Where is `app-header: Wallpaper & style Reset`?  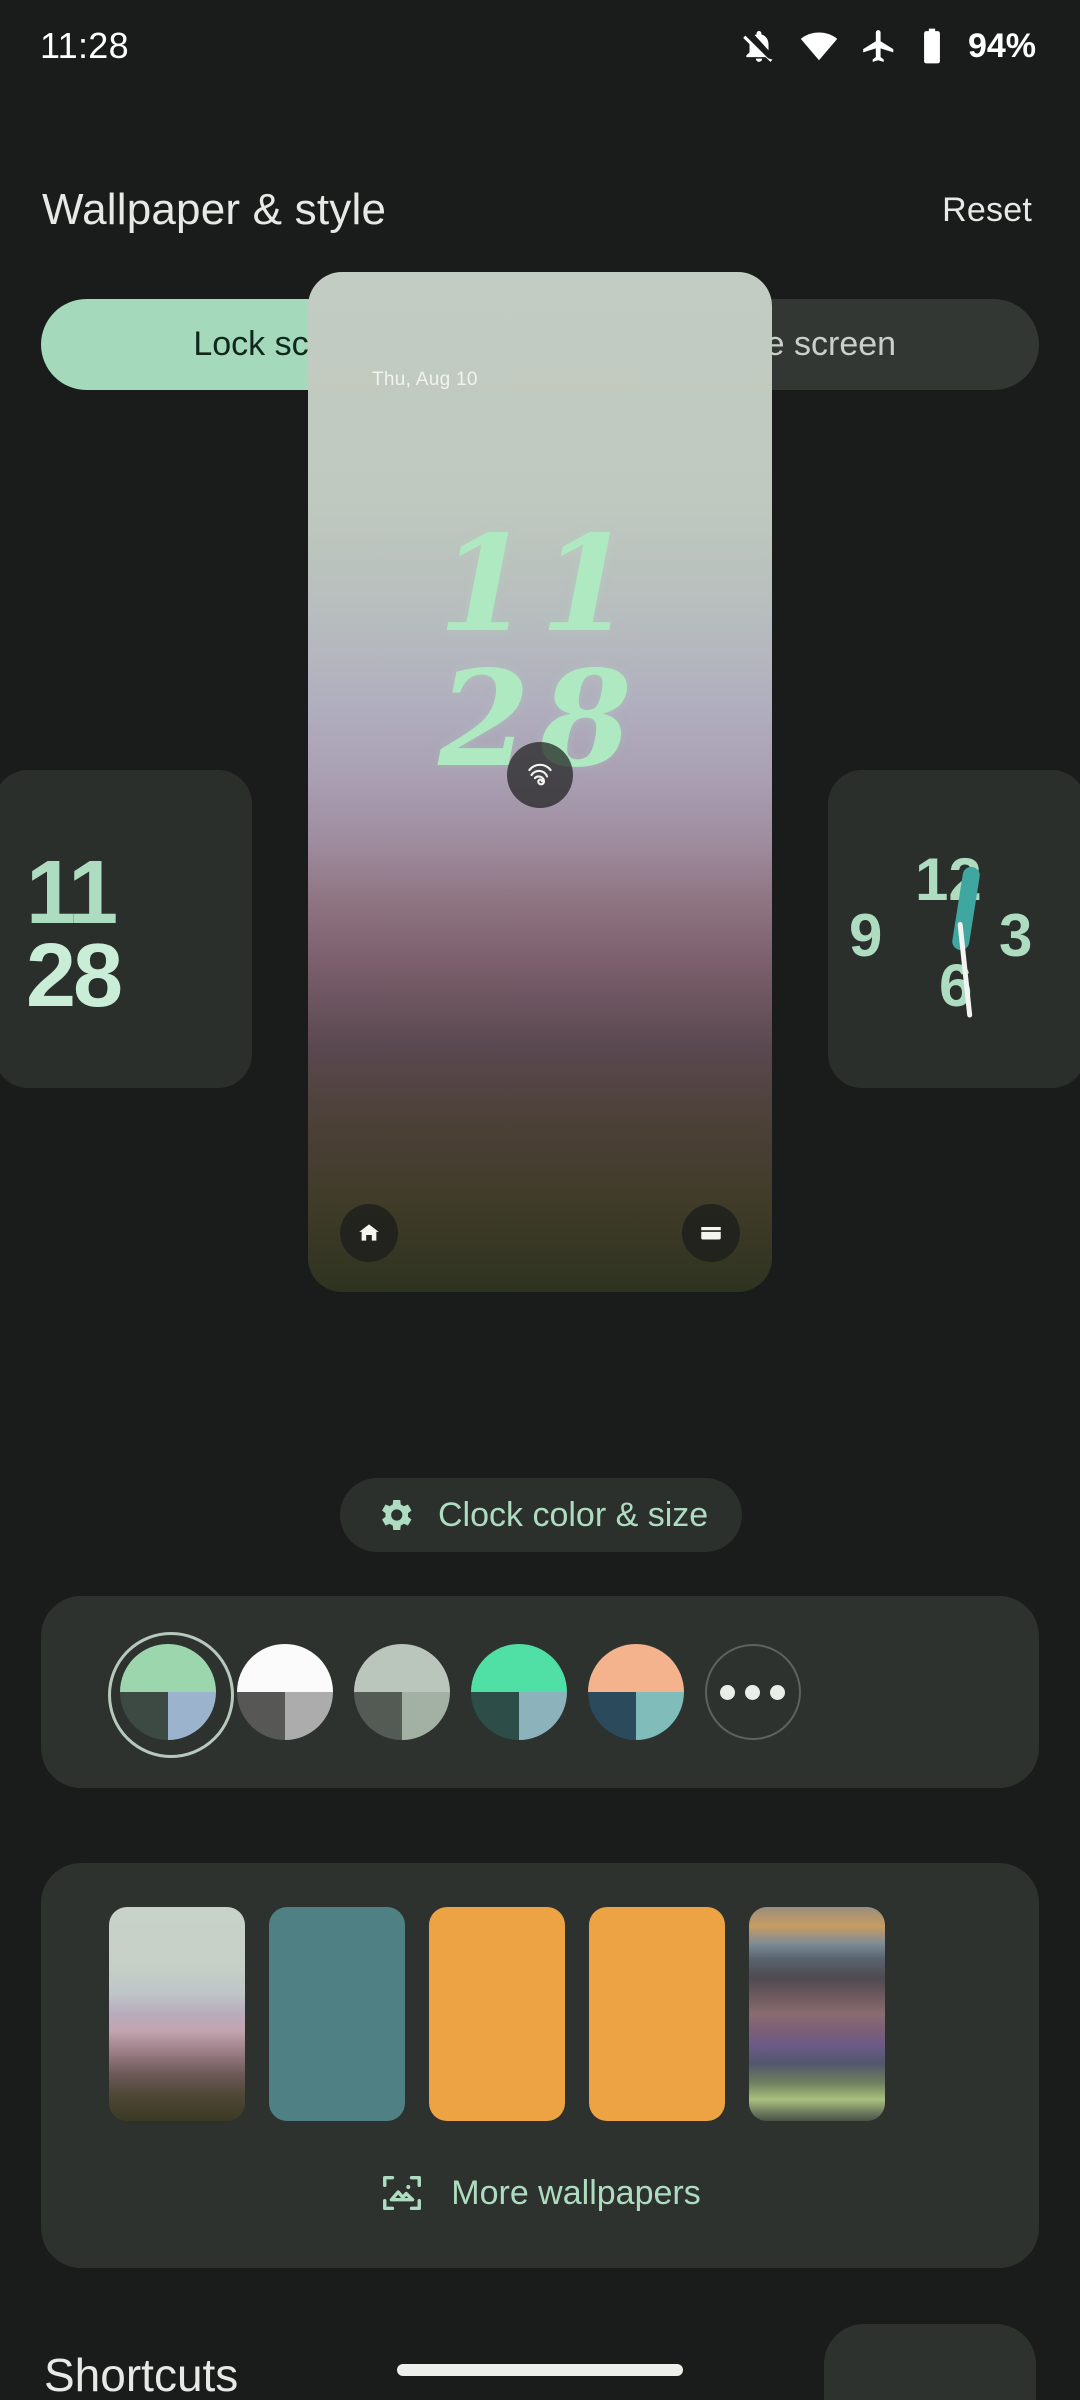
app-header: Wallpaper & style Reset is located at coordinates (540, 210).